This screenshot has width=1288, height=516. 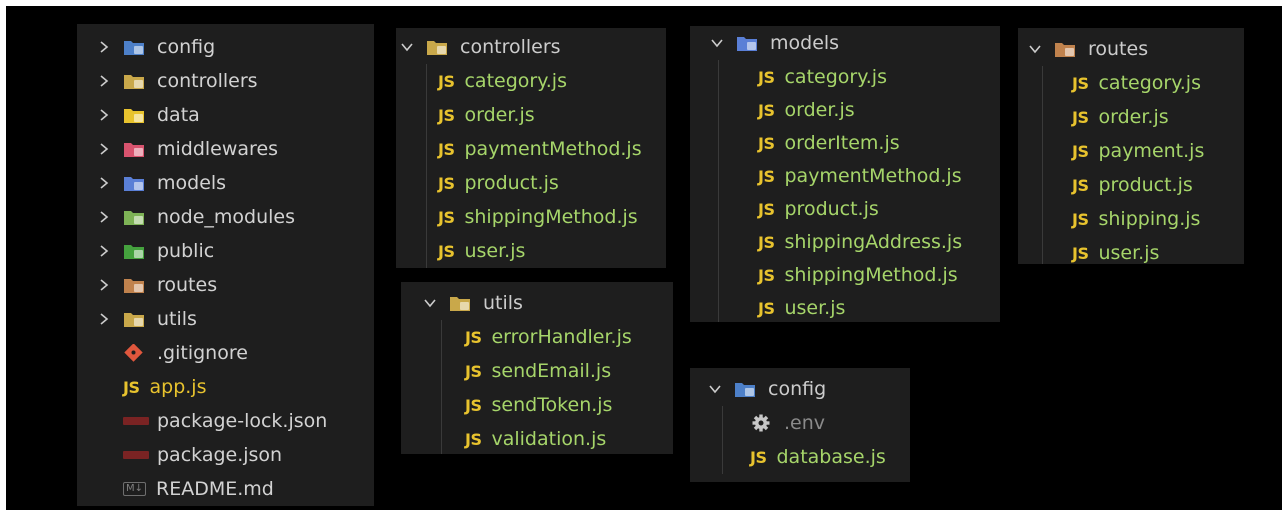 What do you see at coordinates (136, 421) in the screenshot?
I see `npm-icon` at bounding box center [136, 421].